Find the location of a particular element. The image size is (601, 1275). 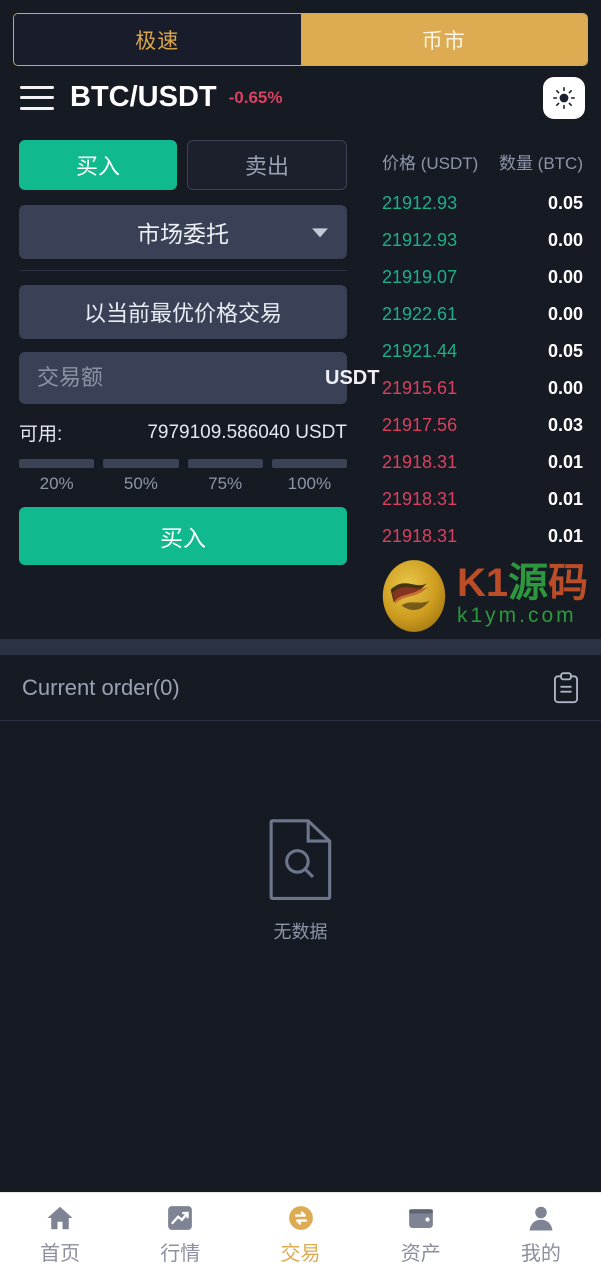

order-book-row: 21921.44 0.05 is located at coordinates (482, 351).